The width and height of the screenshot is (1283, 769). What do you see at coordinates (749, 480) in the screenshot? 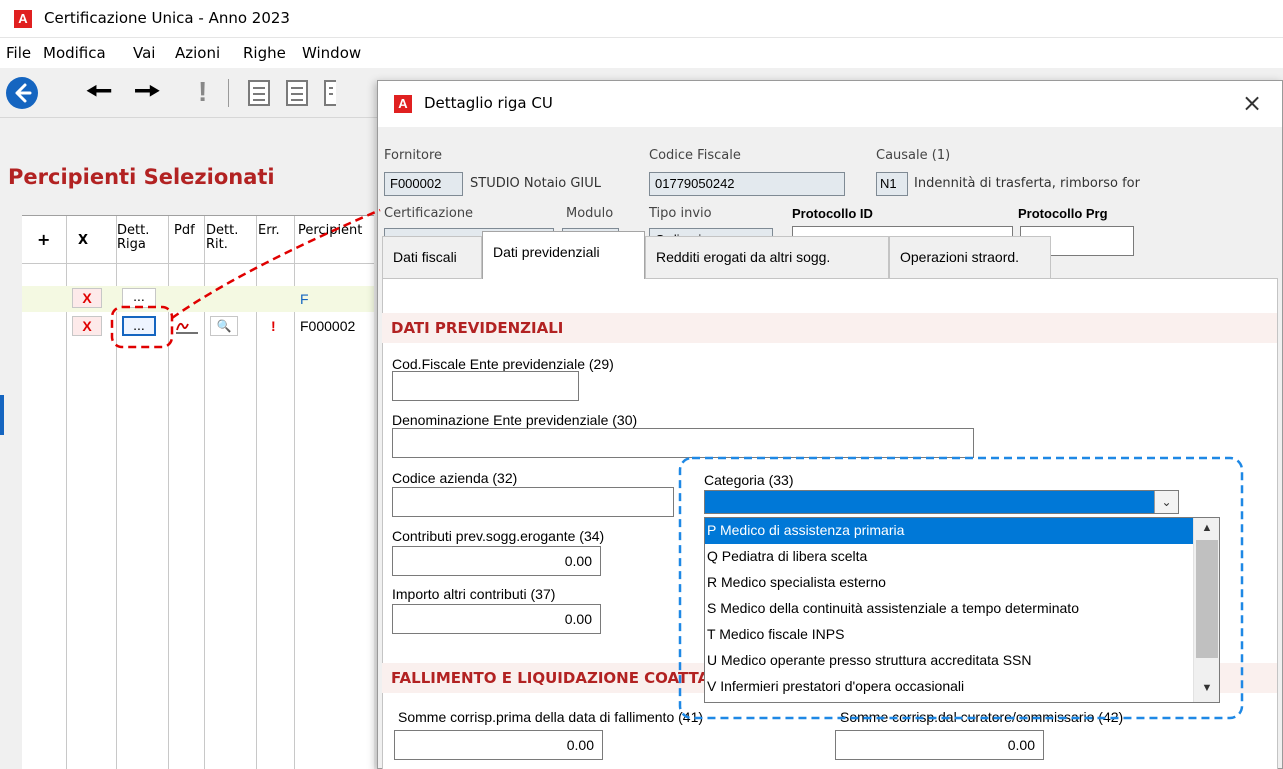
I see `categoria-label: Categoria (33)` at bounding box center [749, 480].